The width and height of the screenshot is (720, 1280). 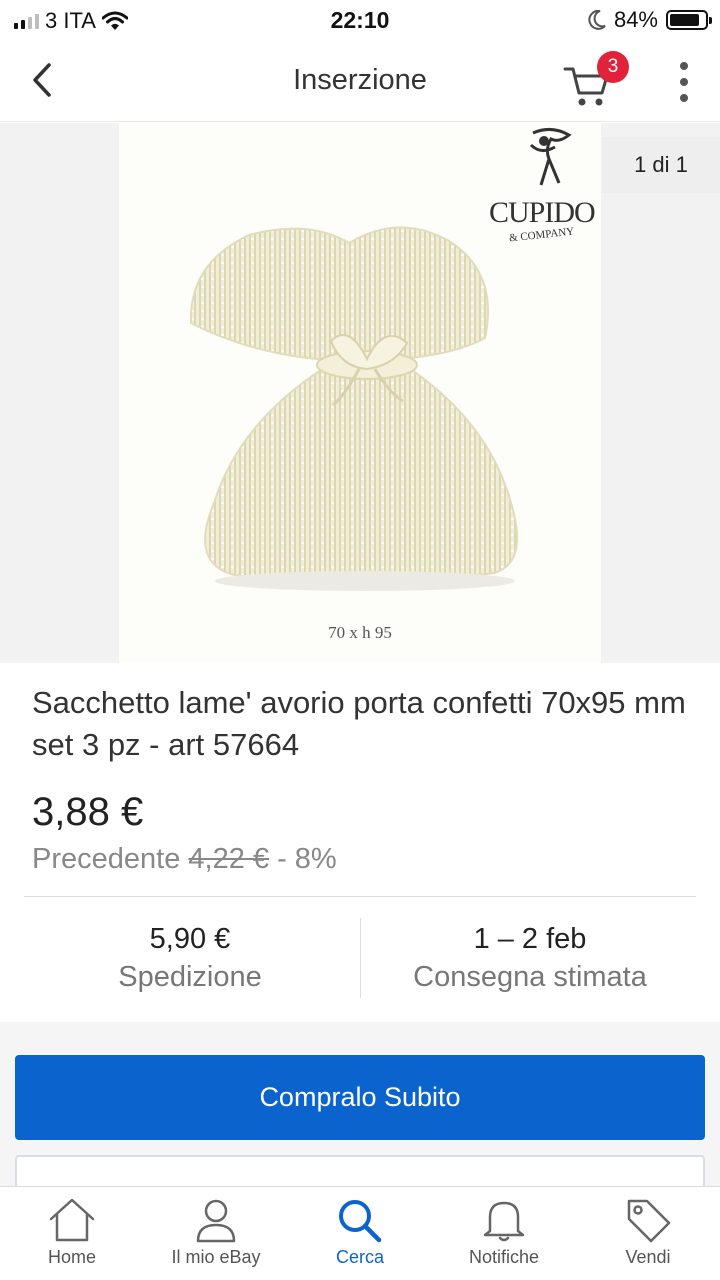 What do you see at coordinates (649, 1221) in the screenshot?
I see `tag-icon` at bounding box center [649, 1221].